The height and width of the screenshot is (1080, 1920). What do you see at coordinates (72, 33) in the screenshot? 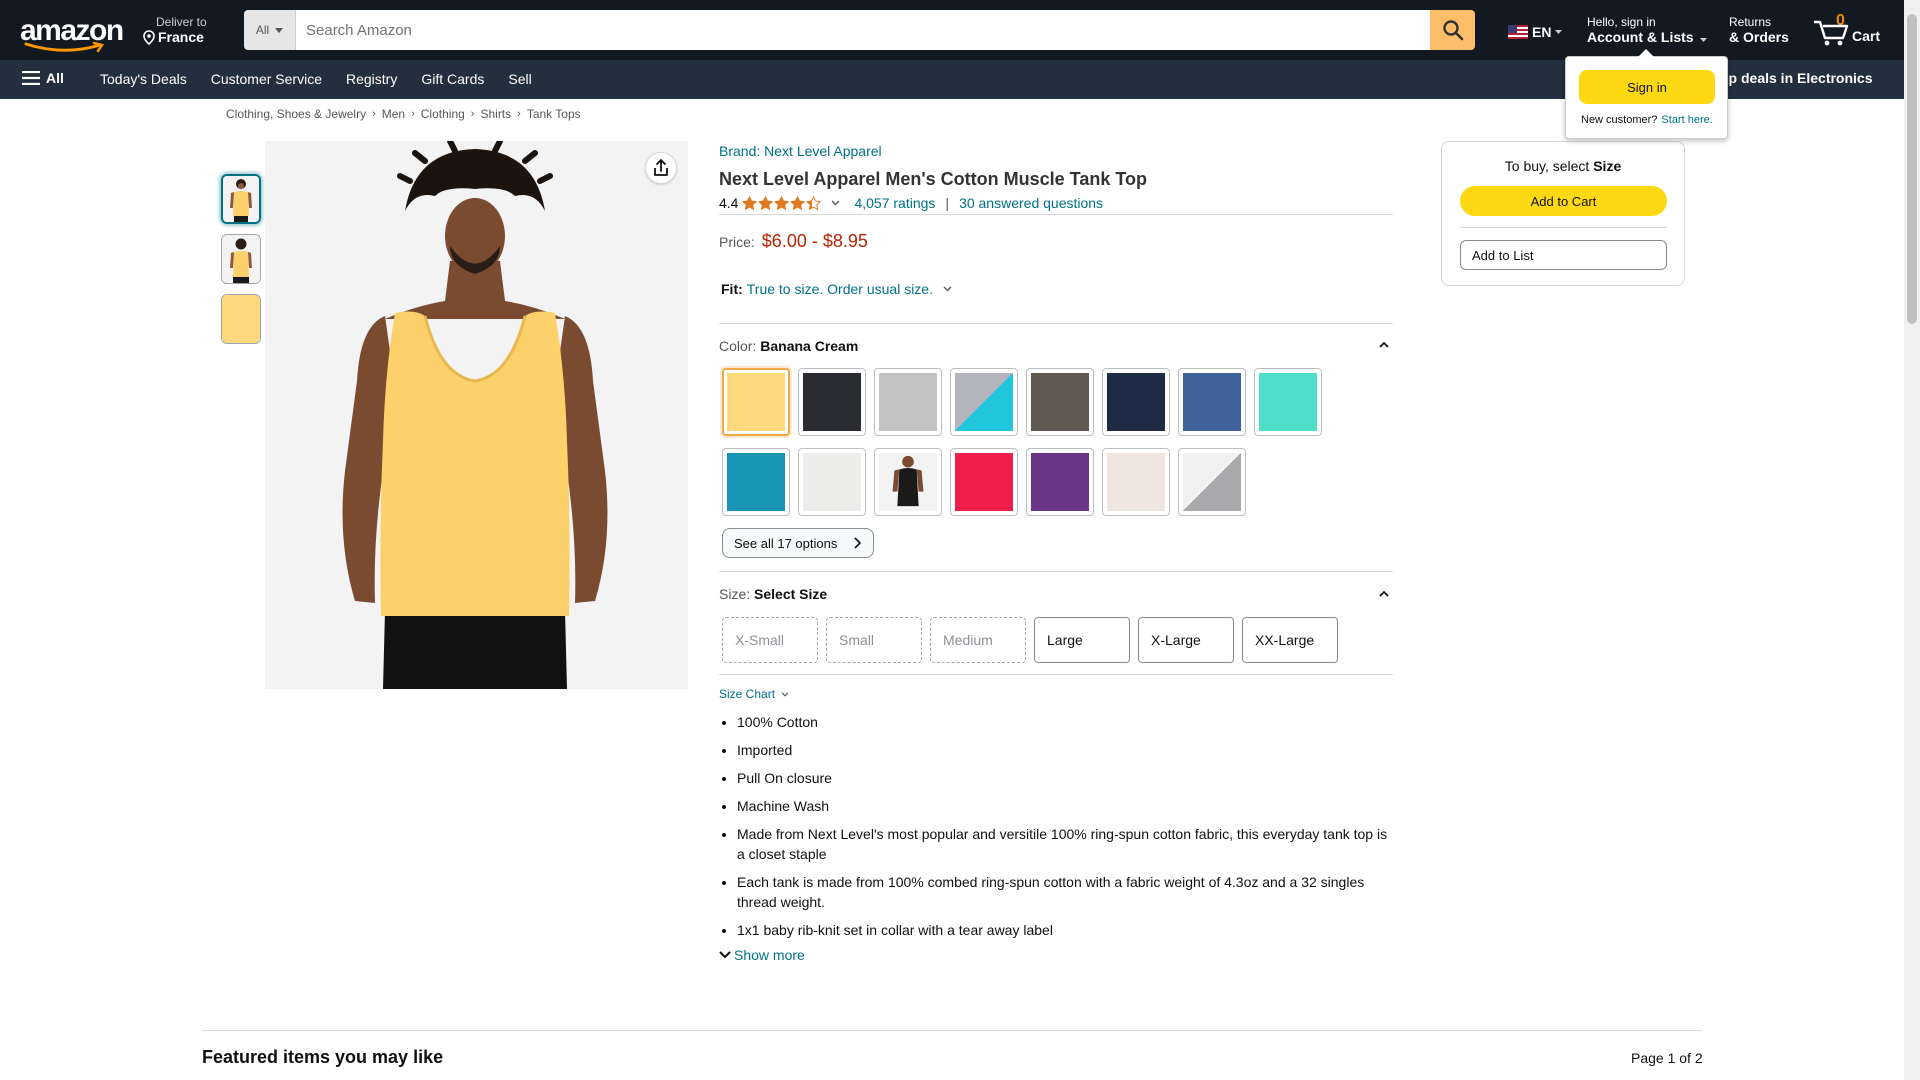
I see `amazon-logo: amazon` at bounding box center [72, 33].